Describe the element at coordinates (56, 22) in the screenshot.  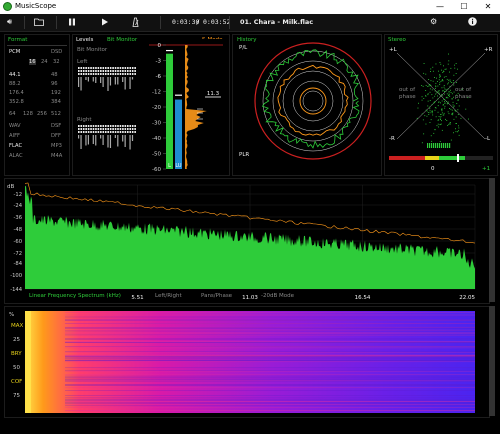
I see `divider` at that location.